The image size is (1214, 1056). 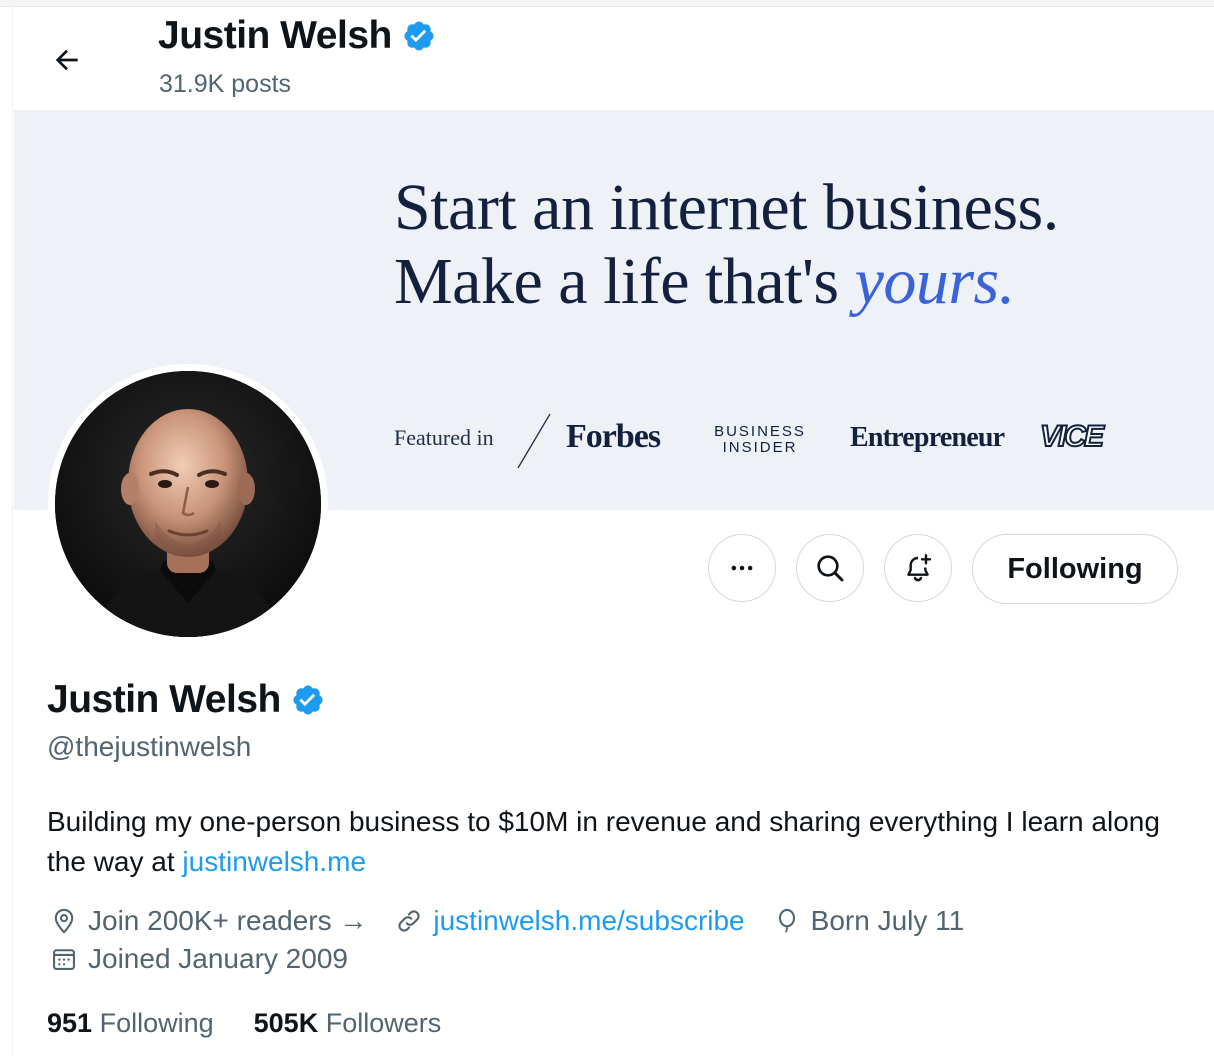 I want to click on location-item: Join 200K+ readers →, so click(x=208, y=921).